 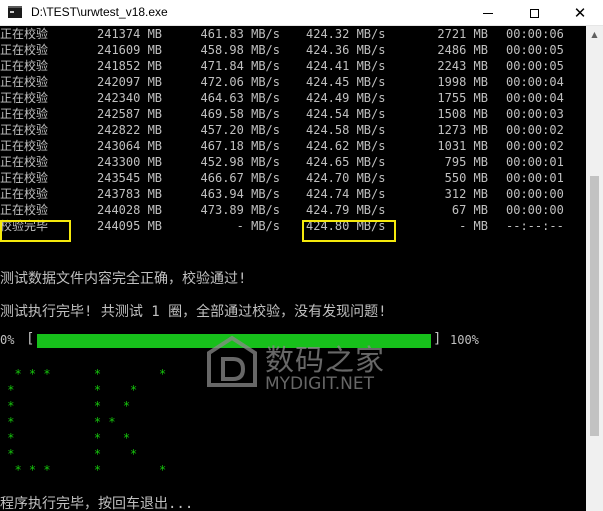 I want to click on title-bar: D:\TEST\urwtest_v18.exe ✕, so click(x=301, y=13).